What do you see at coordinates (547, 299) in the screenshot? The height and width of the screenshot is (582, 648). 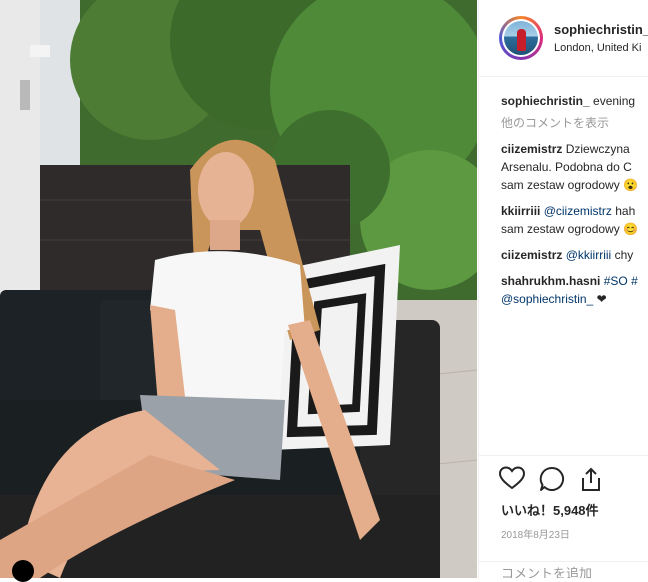 I see `comment-mention: @sophiechristin_` at bounding box center [547, 299].